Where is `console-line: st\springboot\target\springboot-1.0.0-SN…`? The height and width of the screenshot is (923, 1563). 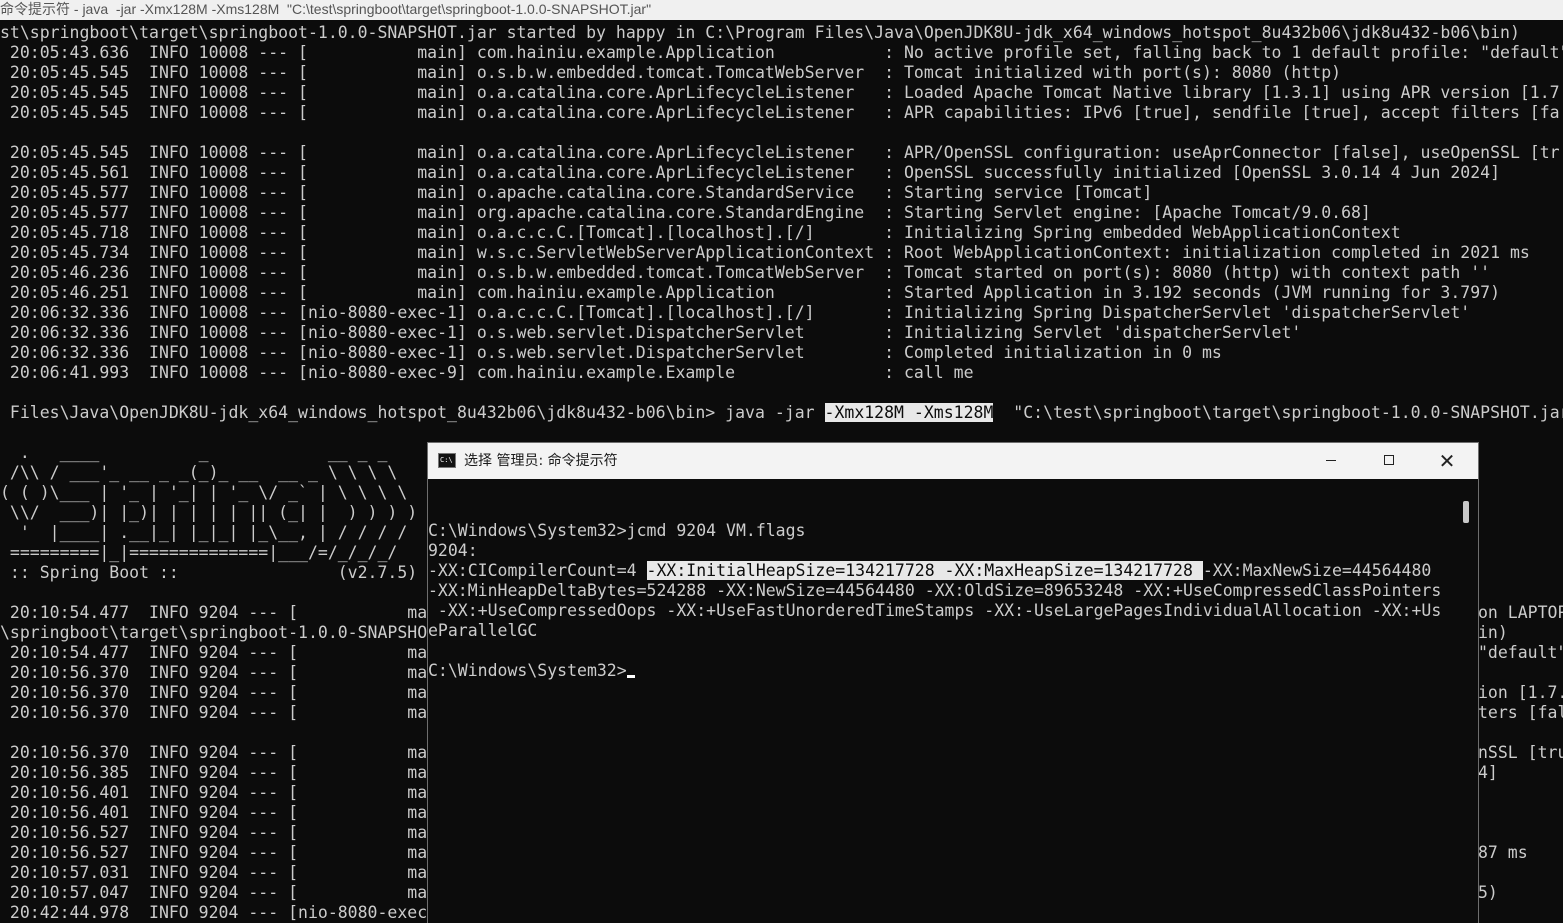
console-line: st\springboot\target\springboot-1.0.0-SN… is located at coordinates (760, 32).